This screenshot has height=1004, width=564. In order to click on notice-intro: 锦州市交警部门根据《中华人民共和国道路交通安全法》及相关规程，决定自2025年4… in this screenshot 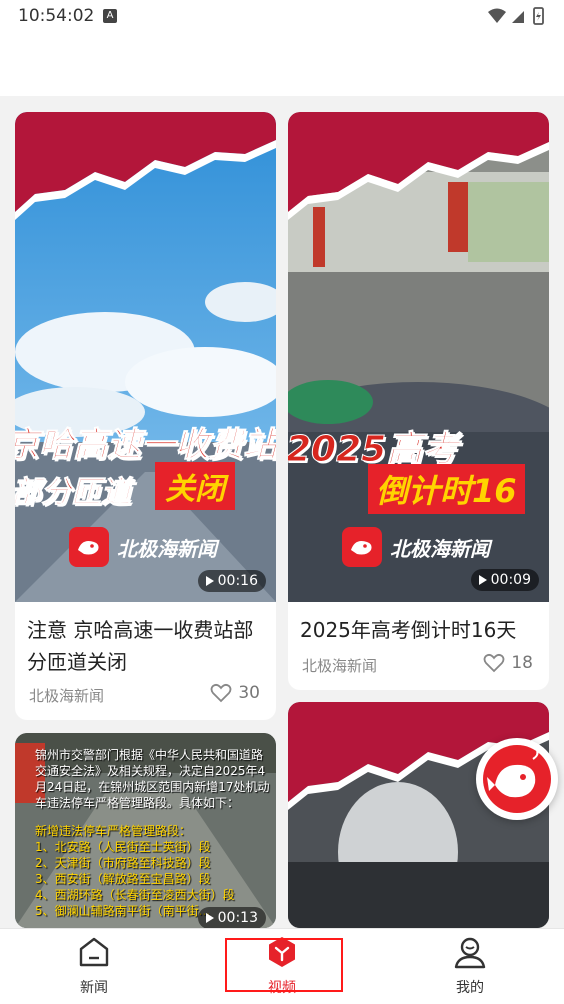, I will do `click(152, 779)`.